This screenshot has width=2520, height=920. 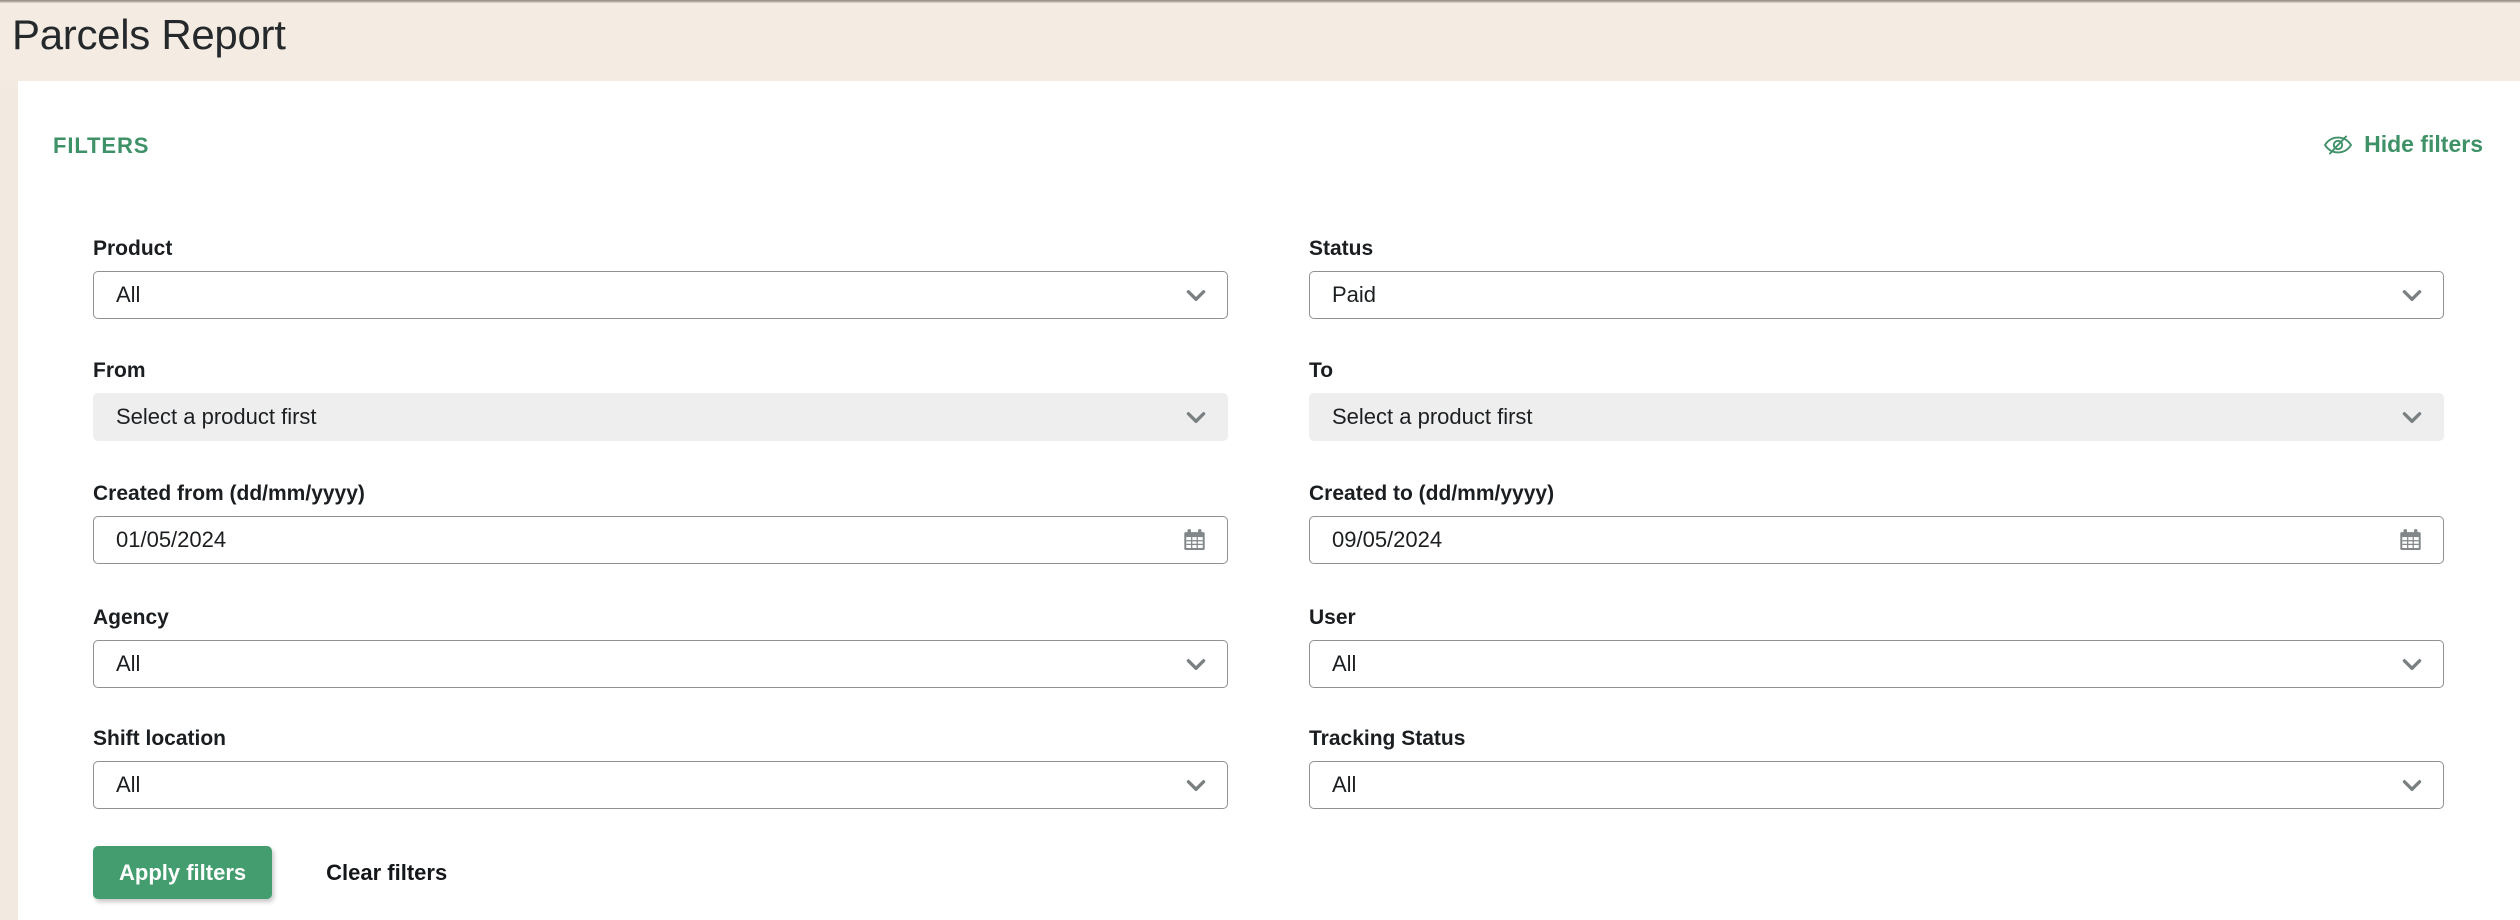 What do you see at coordinates (1876, 295) in the screenshot?
I see `status-select: Paid` at bounding box center [1876, 295].